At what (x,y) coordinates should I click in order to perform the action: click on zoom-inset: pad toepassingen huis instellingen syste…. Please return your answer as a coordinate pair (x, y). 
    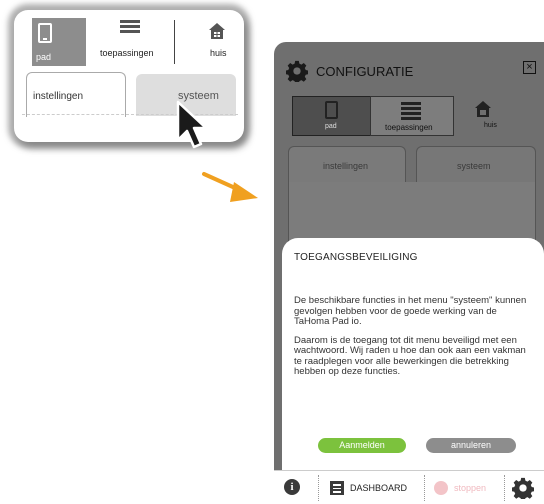
    Looking at the image, I should click on (129, 76).